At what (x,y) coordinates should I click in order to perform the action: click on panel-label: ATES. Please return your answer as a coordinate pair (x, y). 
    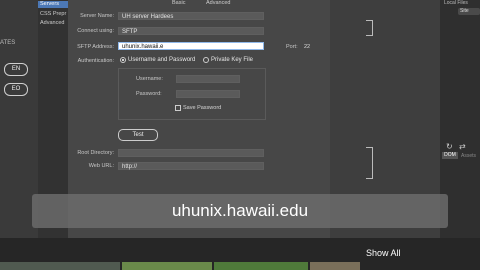
    Looking at the image, I should click on (8, 43).